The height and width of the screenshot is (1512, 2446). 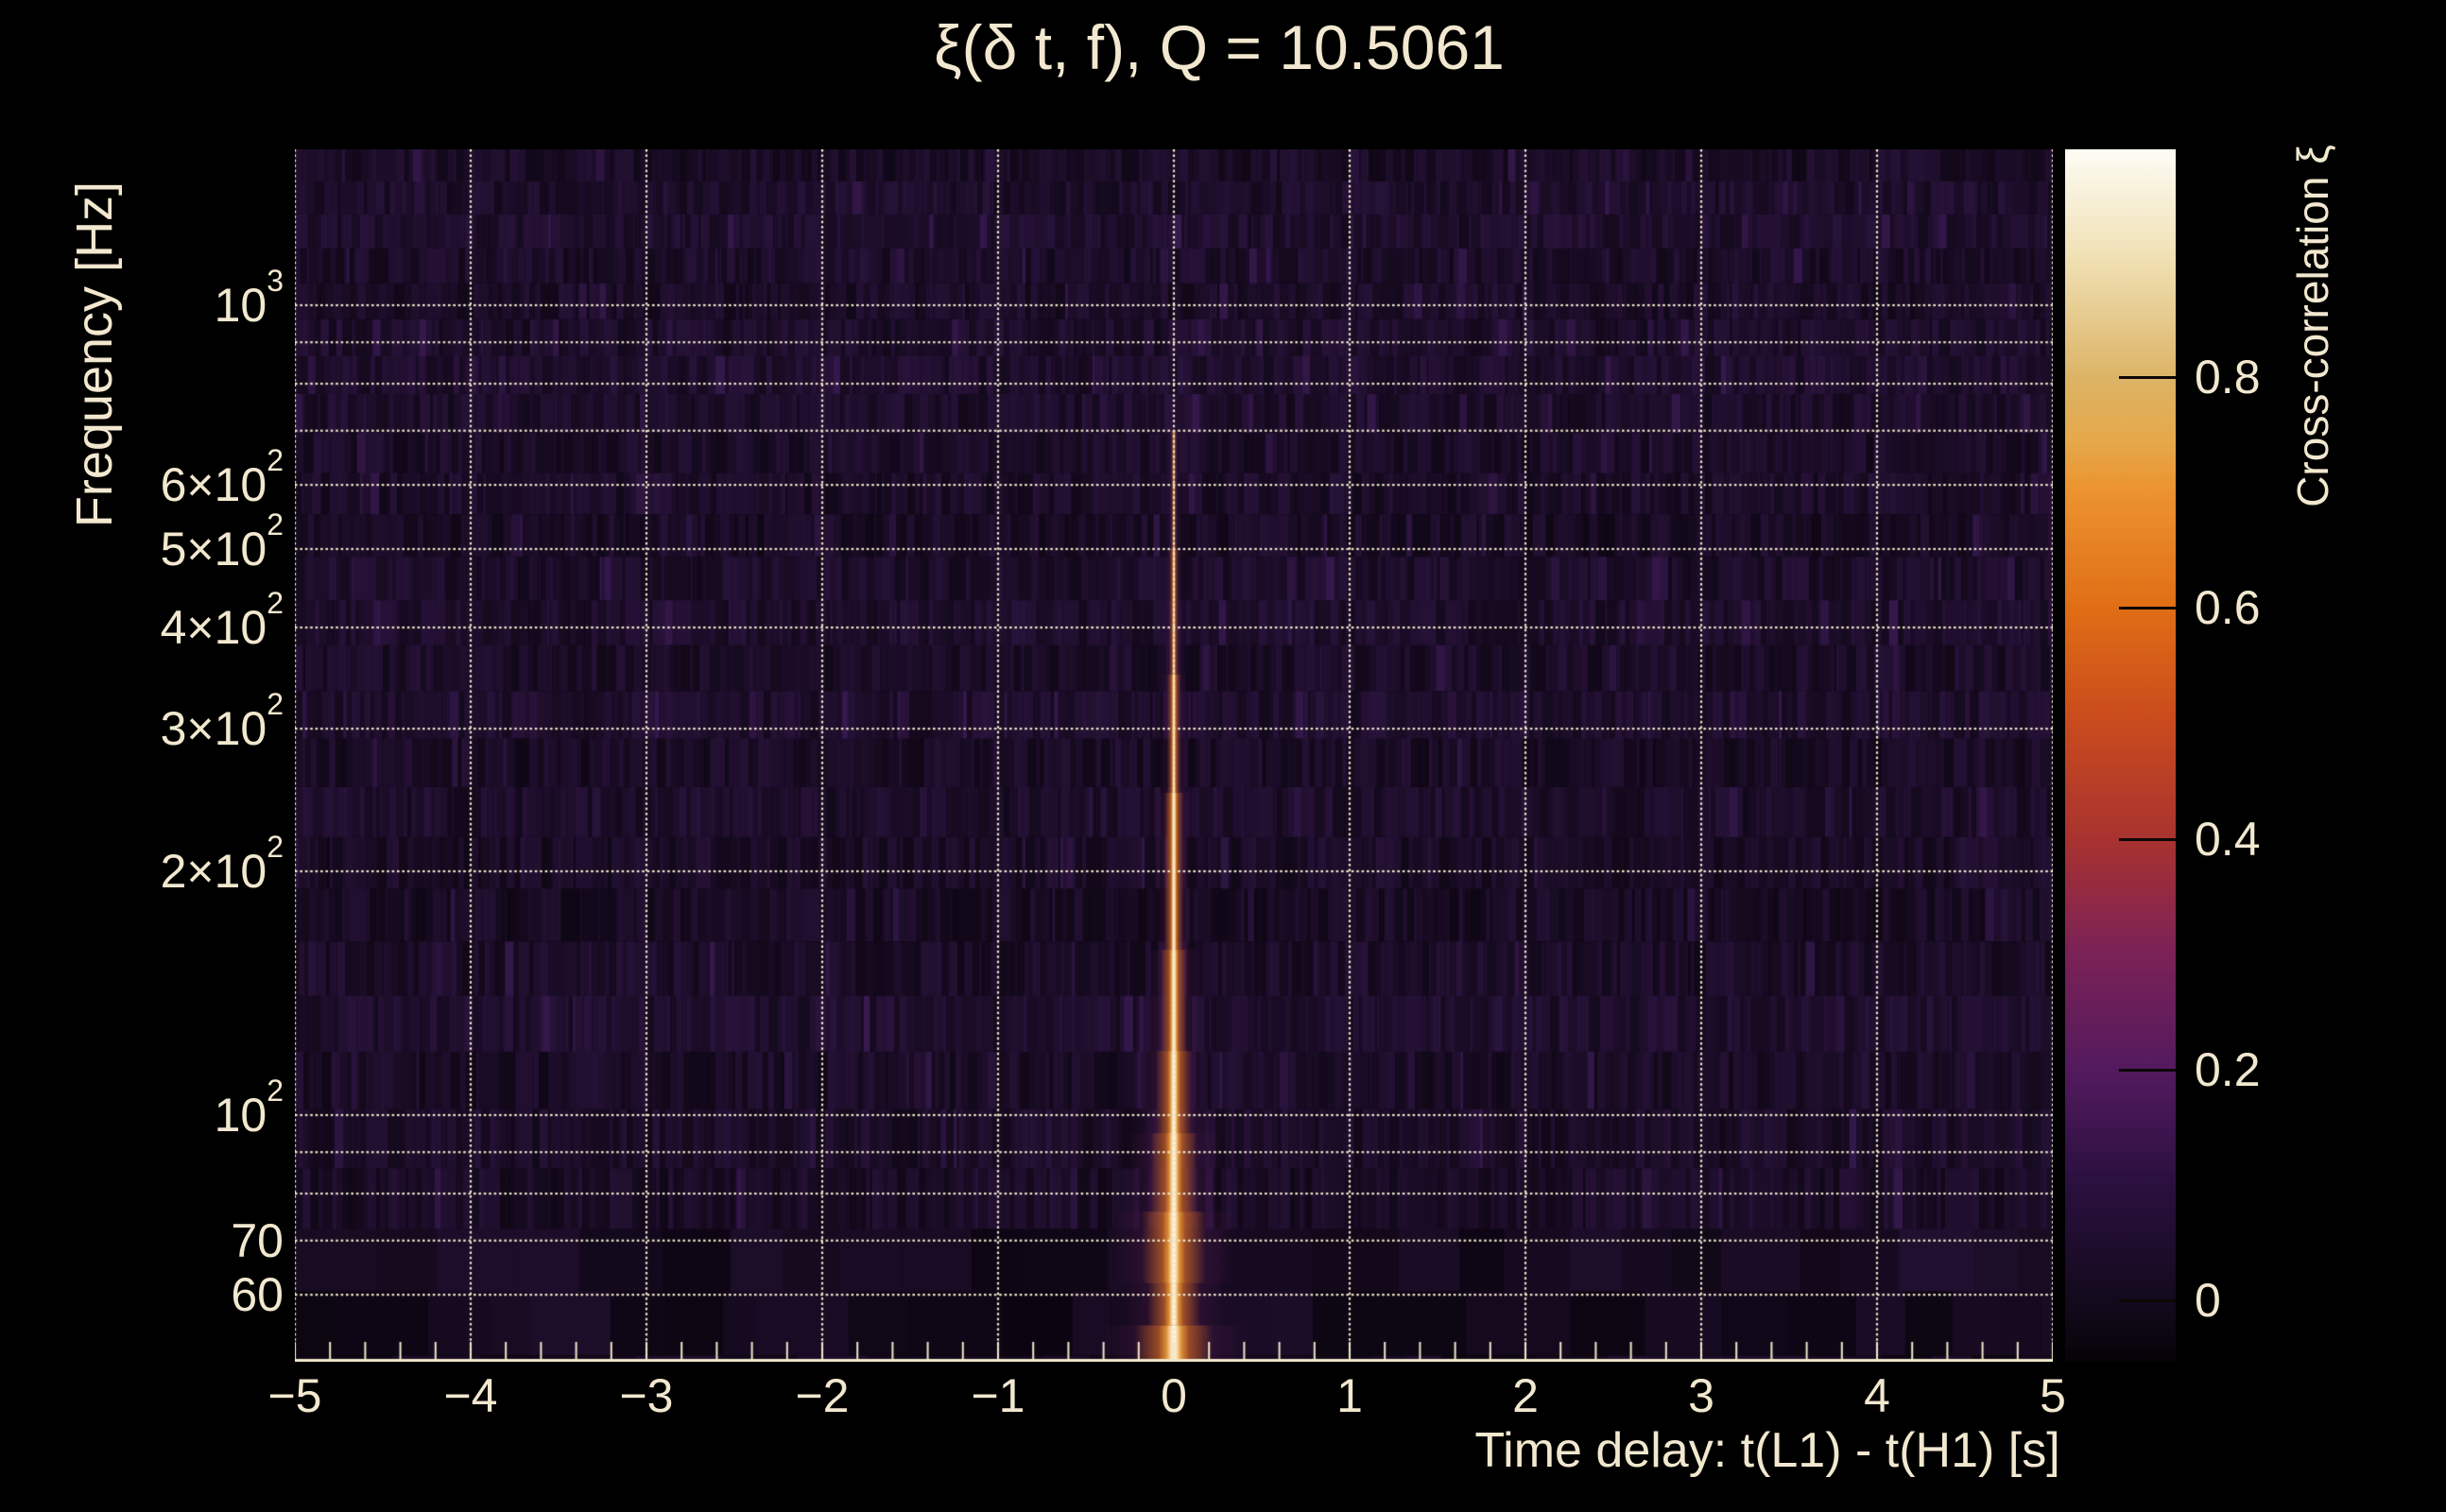 I want to click on colorbar-tick-0.4, so click(x=2147, y=839).